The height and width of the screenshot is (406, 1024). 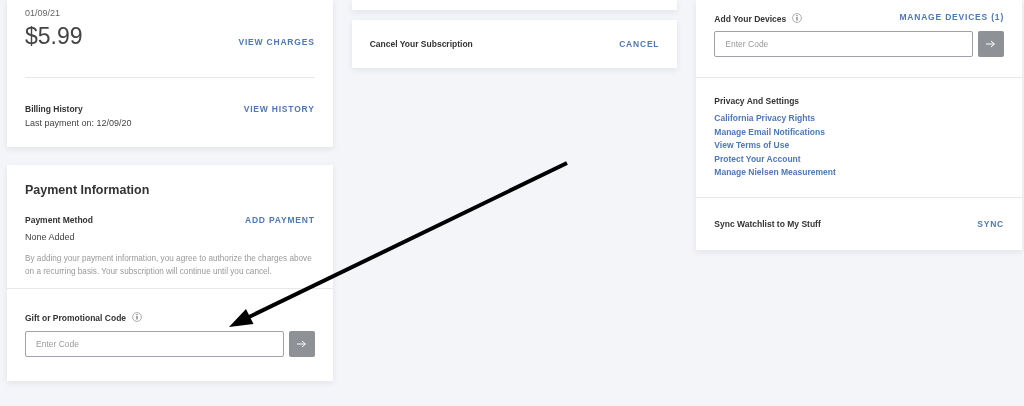 I want to click on view-charges-link: VIEW CHARGES, so click(x=276, y=41).